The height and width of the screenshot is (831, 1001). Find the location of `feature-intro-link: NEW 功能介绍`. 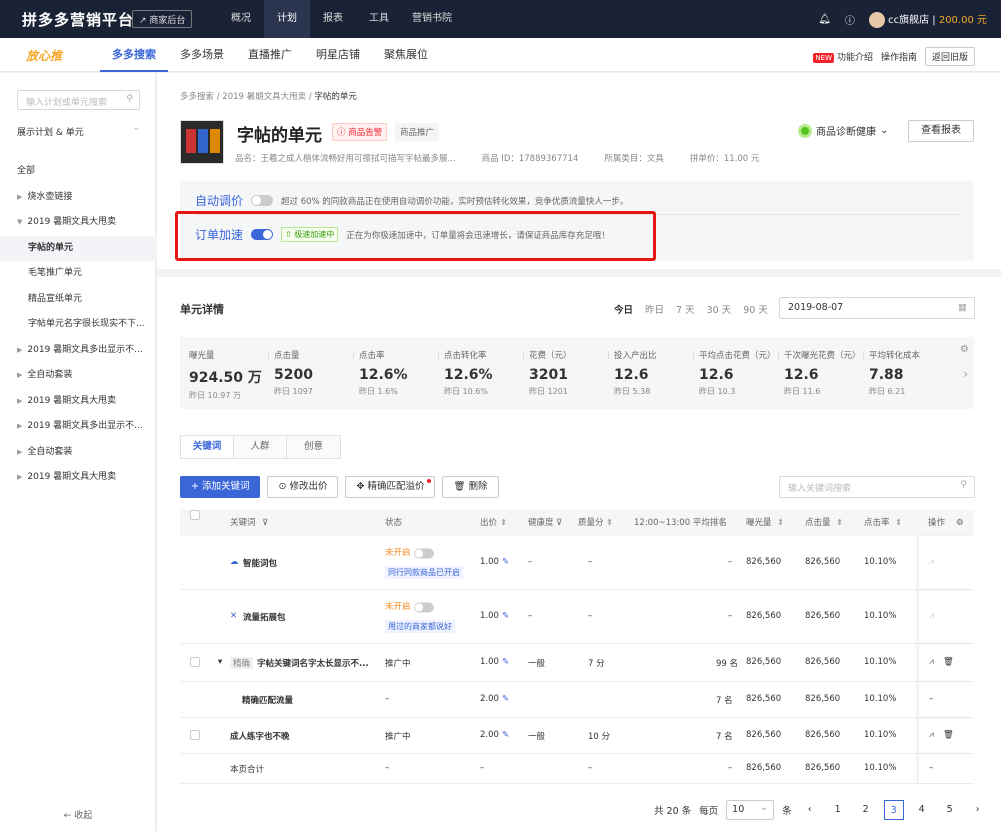

feature-intro-link: NEW 功能介绍 is located at coordinates (843, 56).